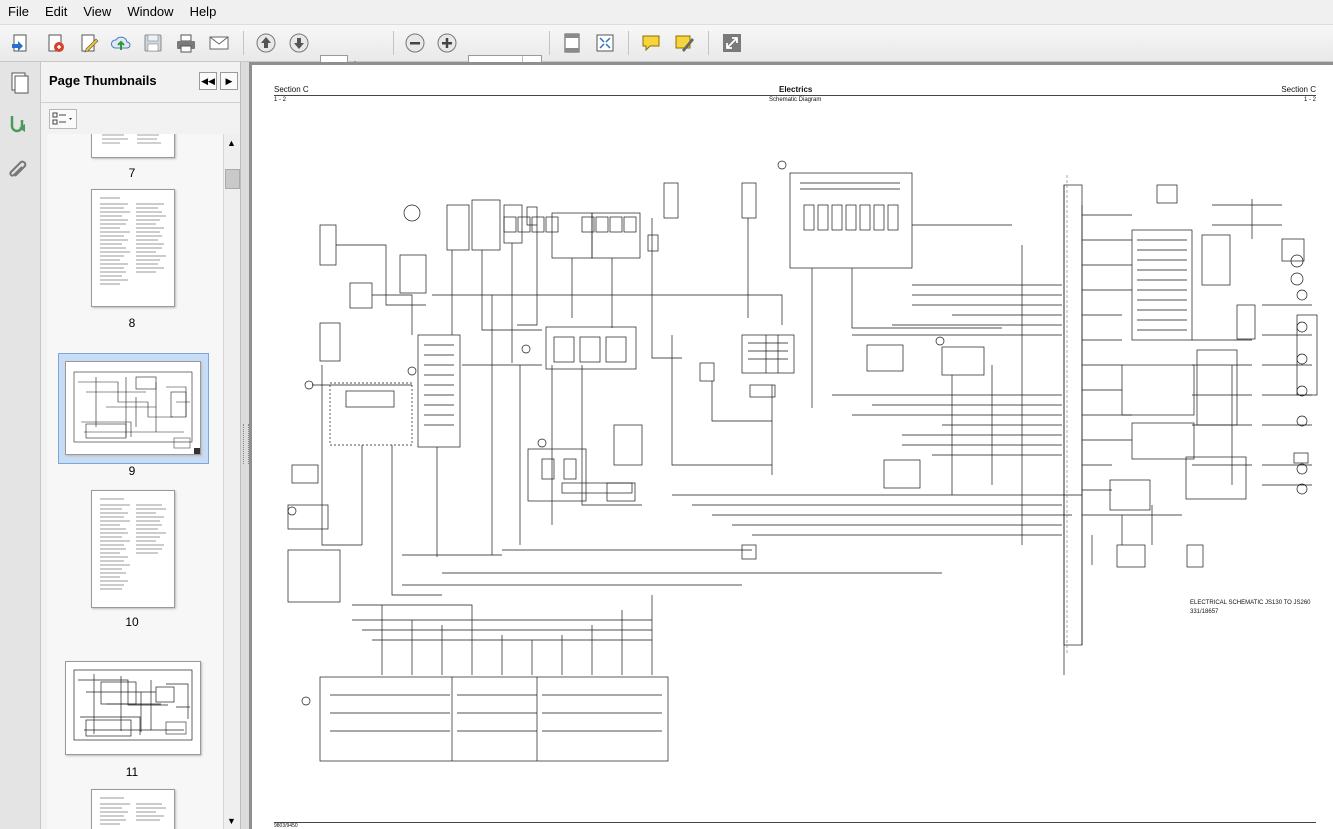 The height and width of the screenshot is (829, 1333). What do you see at coordinates (266, 43) in the screenshot?
I see `previous-page-icon` at bounding box center [266, 43].